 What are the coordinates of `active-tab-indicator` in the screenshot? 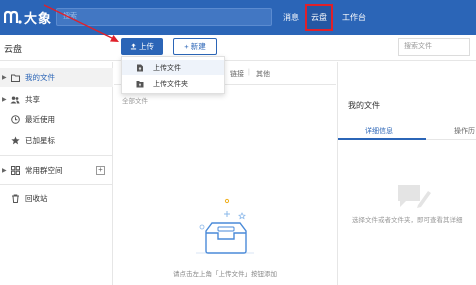 It's located at (382, 139).